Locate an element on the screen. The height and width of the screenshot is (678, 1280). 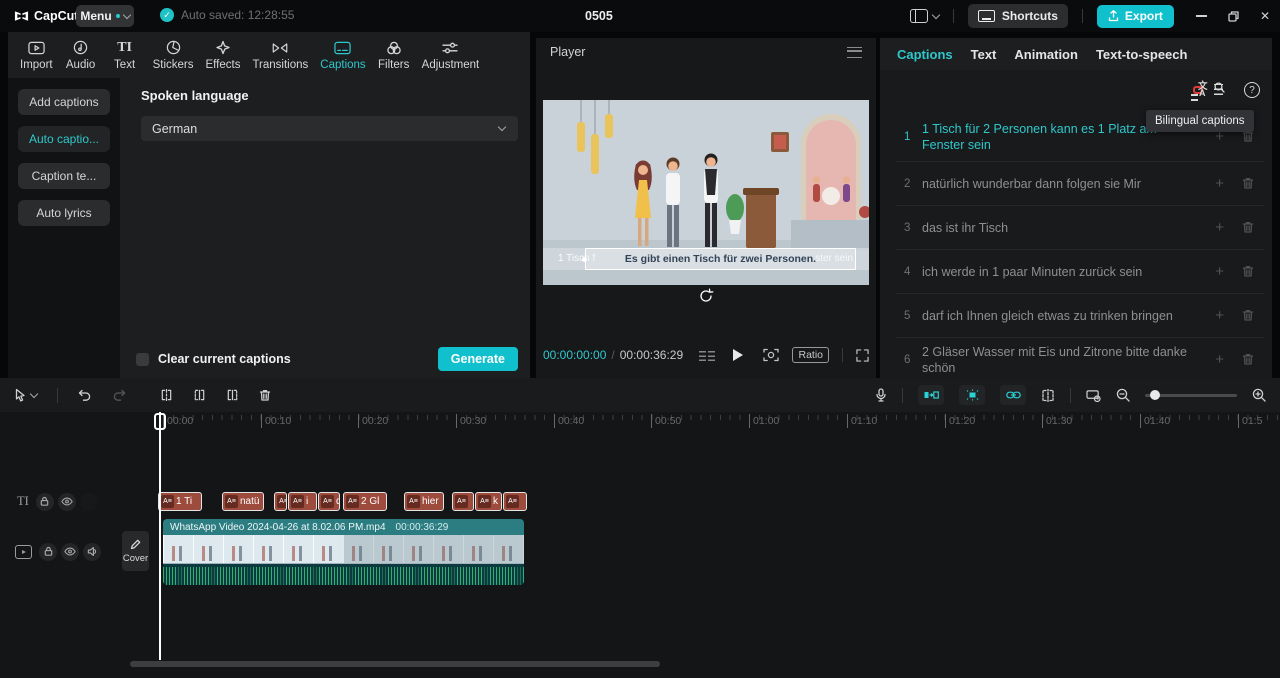
toggle-track-visibility-icon is located at coordinates (70, 551).